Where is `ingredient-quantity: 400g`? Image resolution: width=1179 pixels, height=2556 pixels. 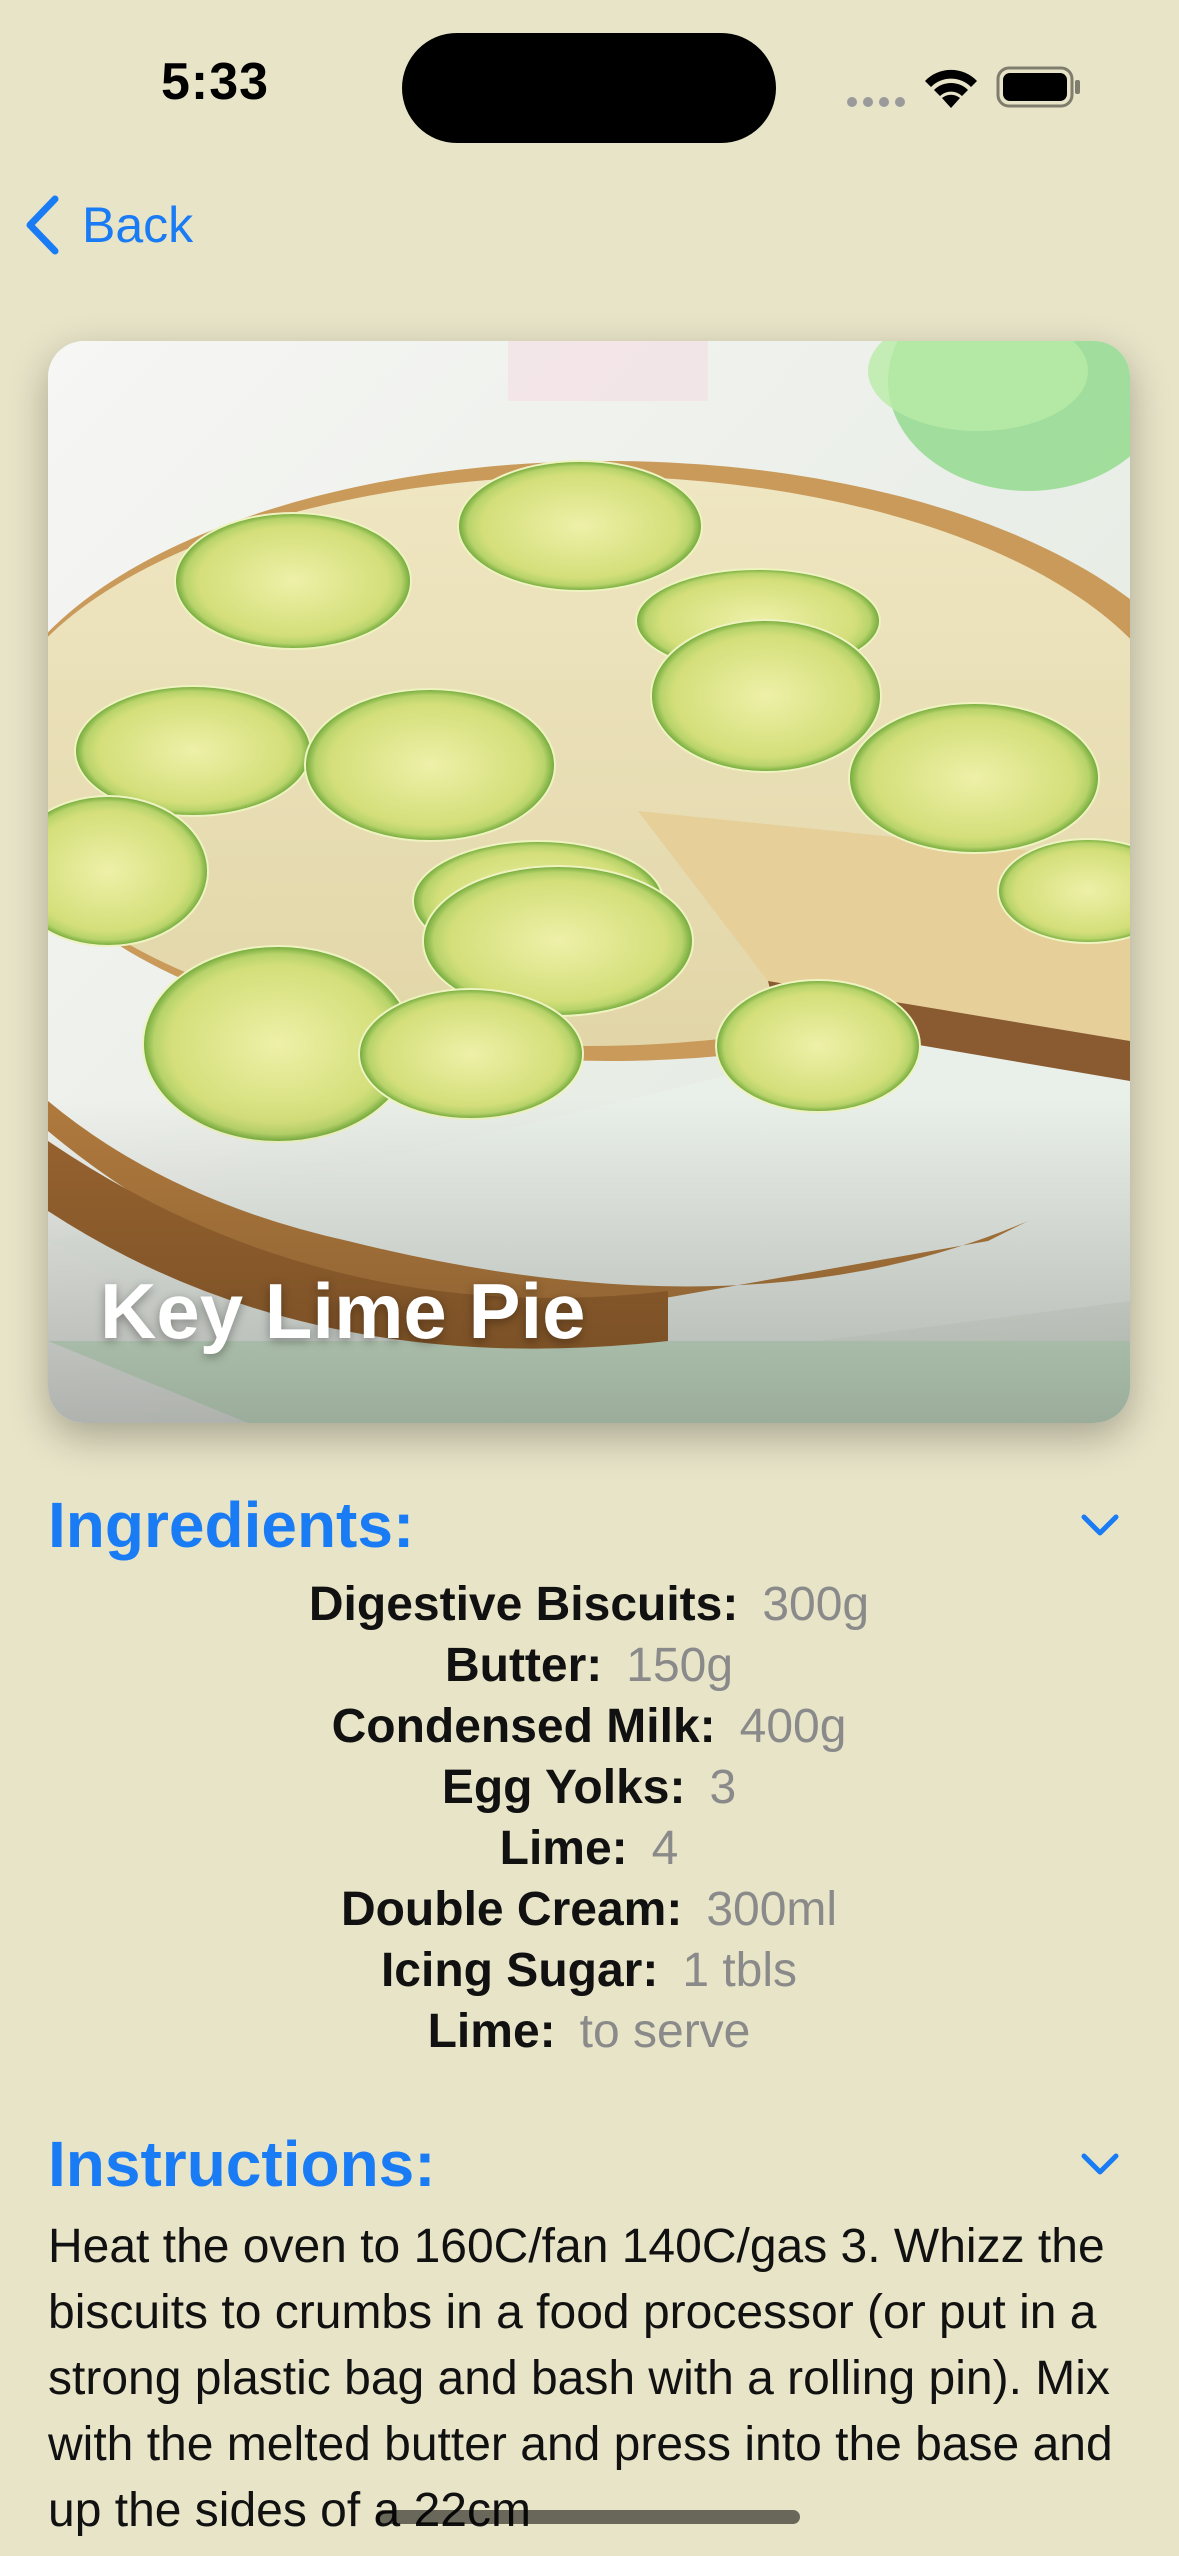 ingredient-quantity: 400g is located at coordinates (793, 1726).